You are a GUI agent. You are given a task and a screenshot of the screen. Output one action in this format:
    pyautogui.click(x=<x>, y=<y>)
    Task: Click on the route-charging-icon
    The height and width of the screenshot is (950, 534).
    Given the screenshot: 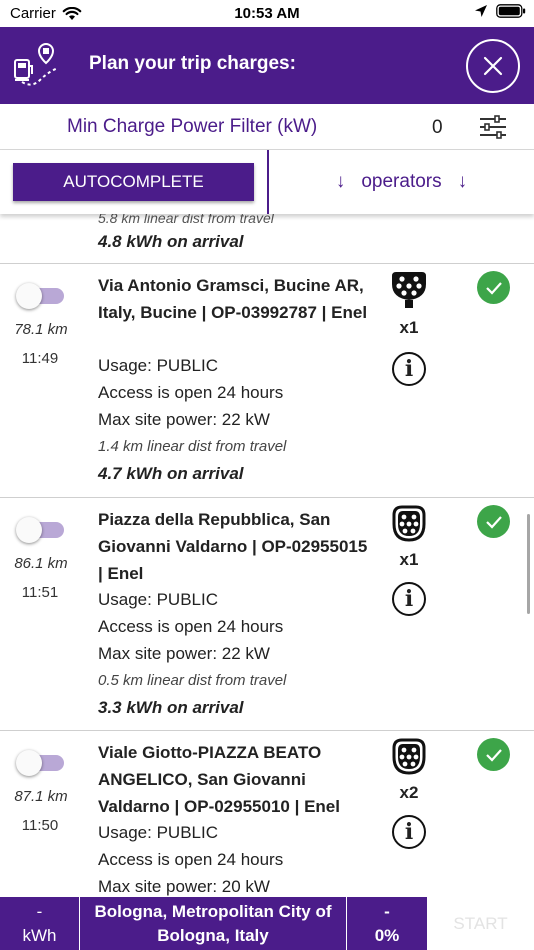 What is the action you would take?
    pyautogui.click(x=36, y=64)
    